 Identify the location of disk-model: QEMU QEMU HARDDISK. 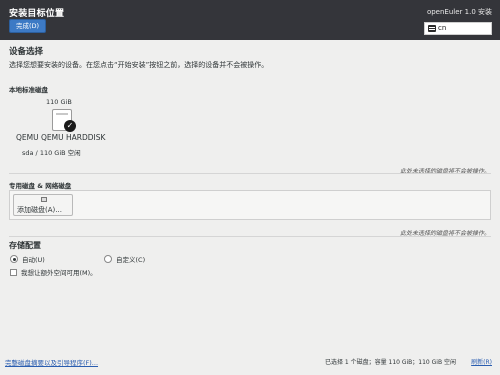
(61, 137).